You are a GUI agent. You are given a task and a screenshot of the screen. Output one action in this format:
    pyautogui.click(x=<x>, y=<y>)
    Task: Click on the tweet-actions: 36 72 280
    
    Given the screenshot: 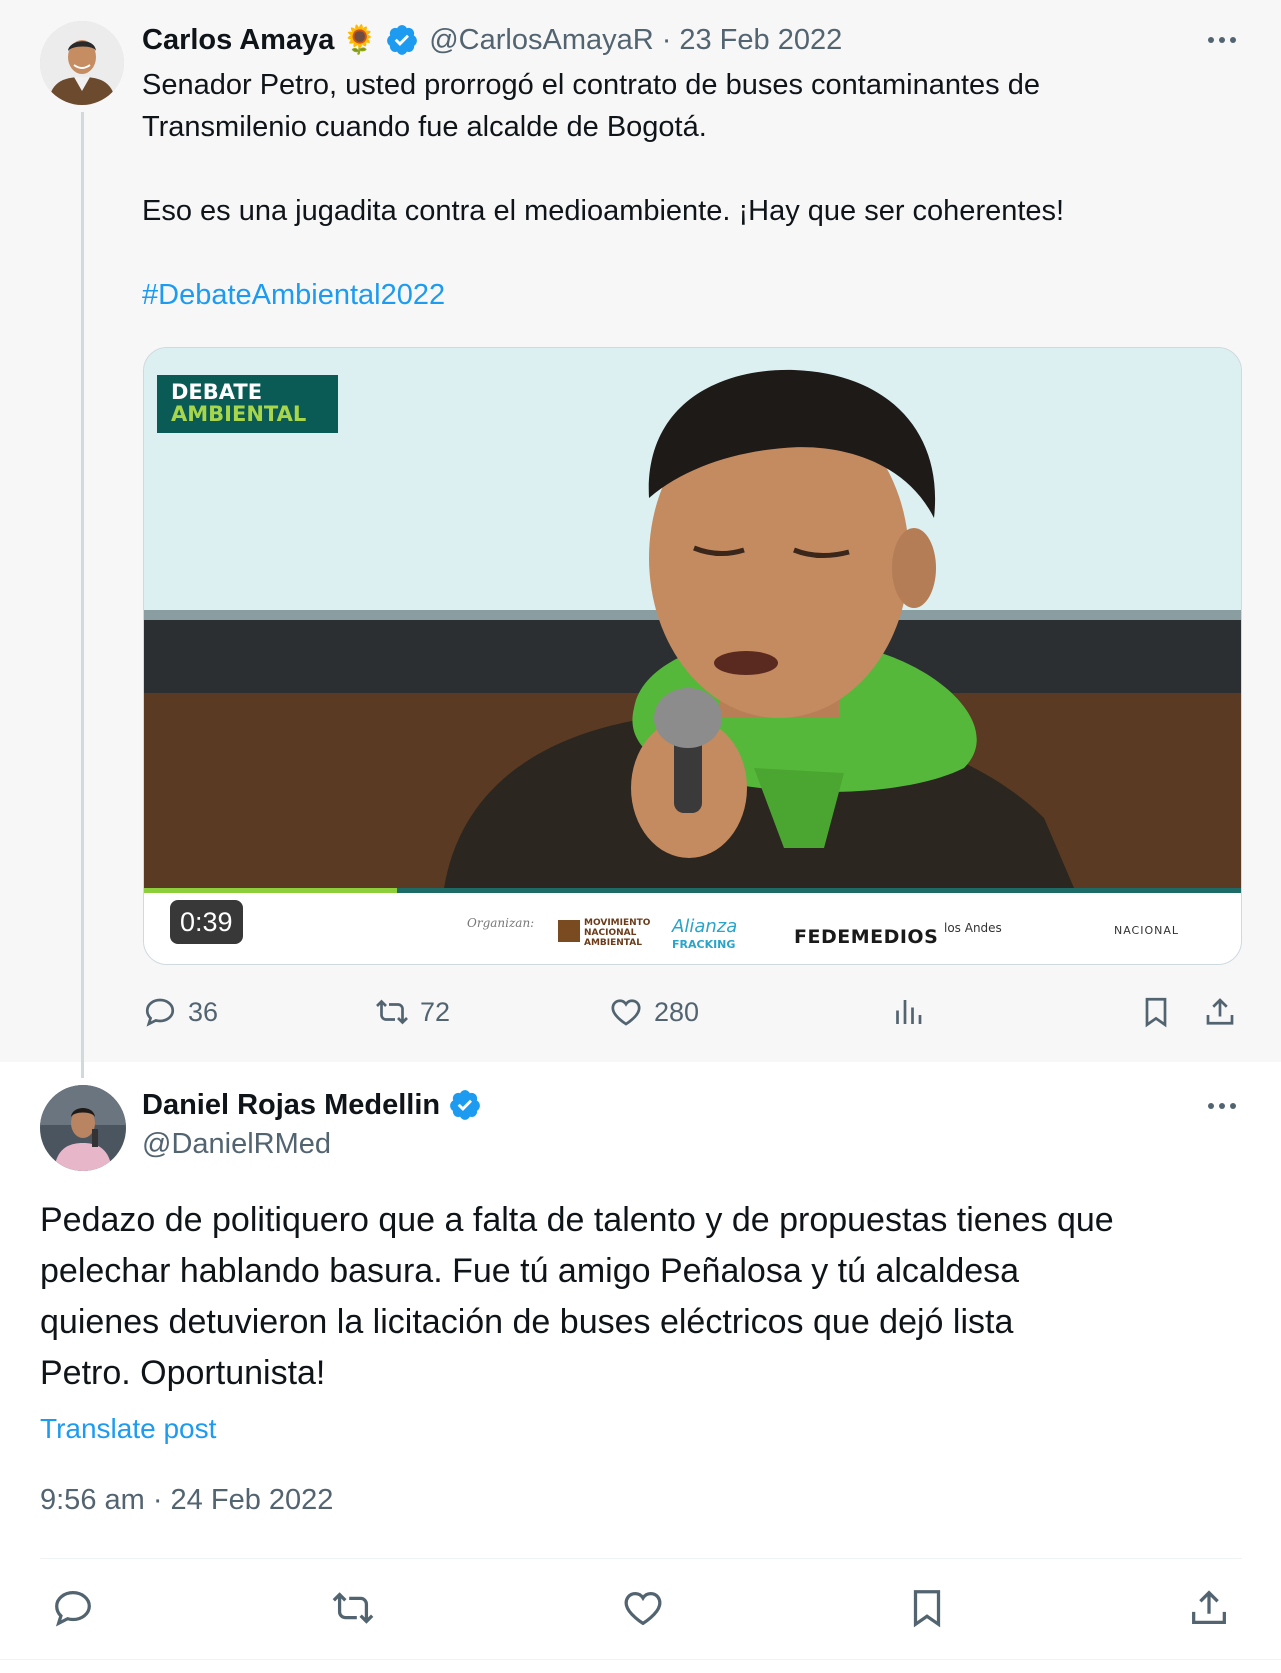 What is the action you would take?
    pyautogui.click(x=692, y=1012)
    